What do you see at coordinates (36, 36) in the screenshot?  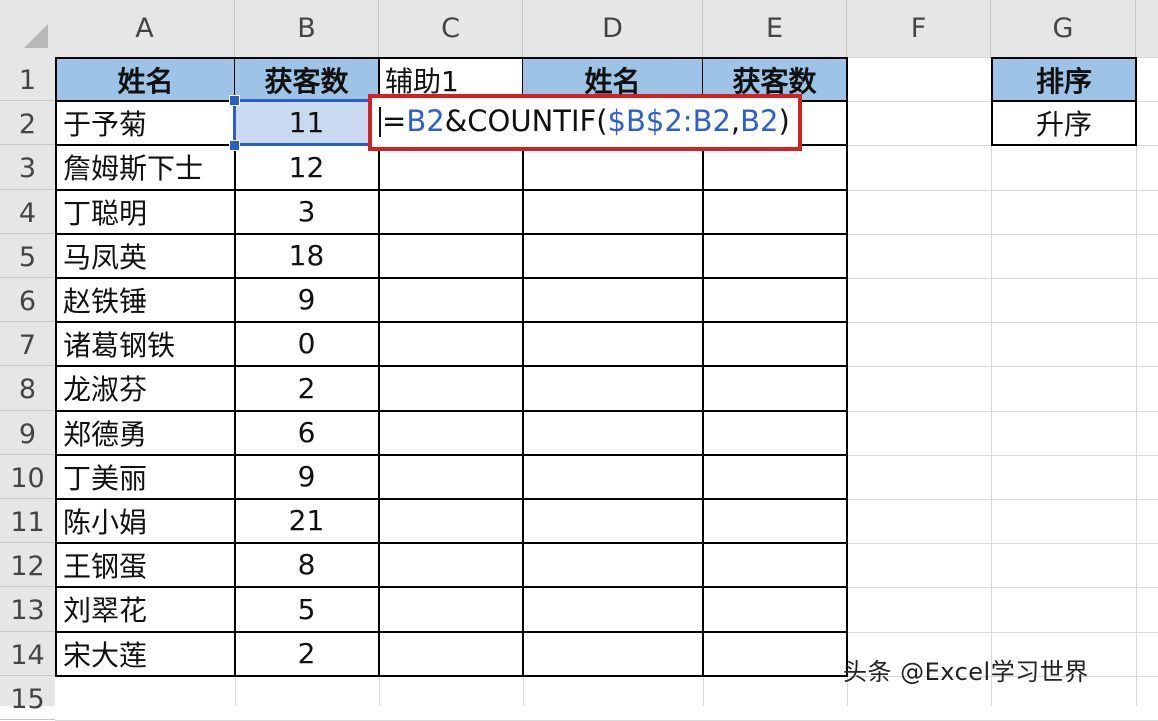 I see `select-all-triangle-icon` at bounding box center [36, 36].